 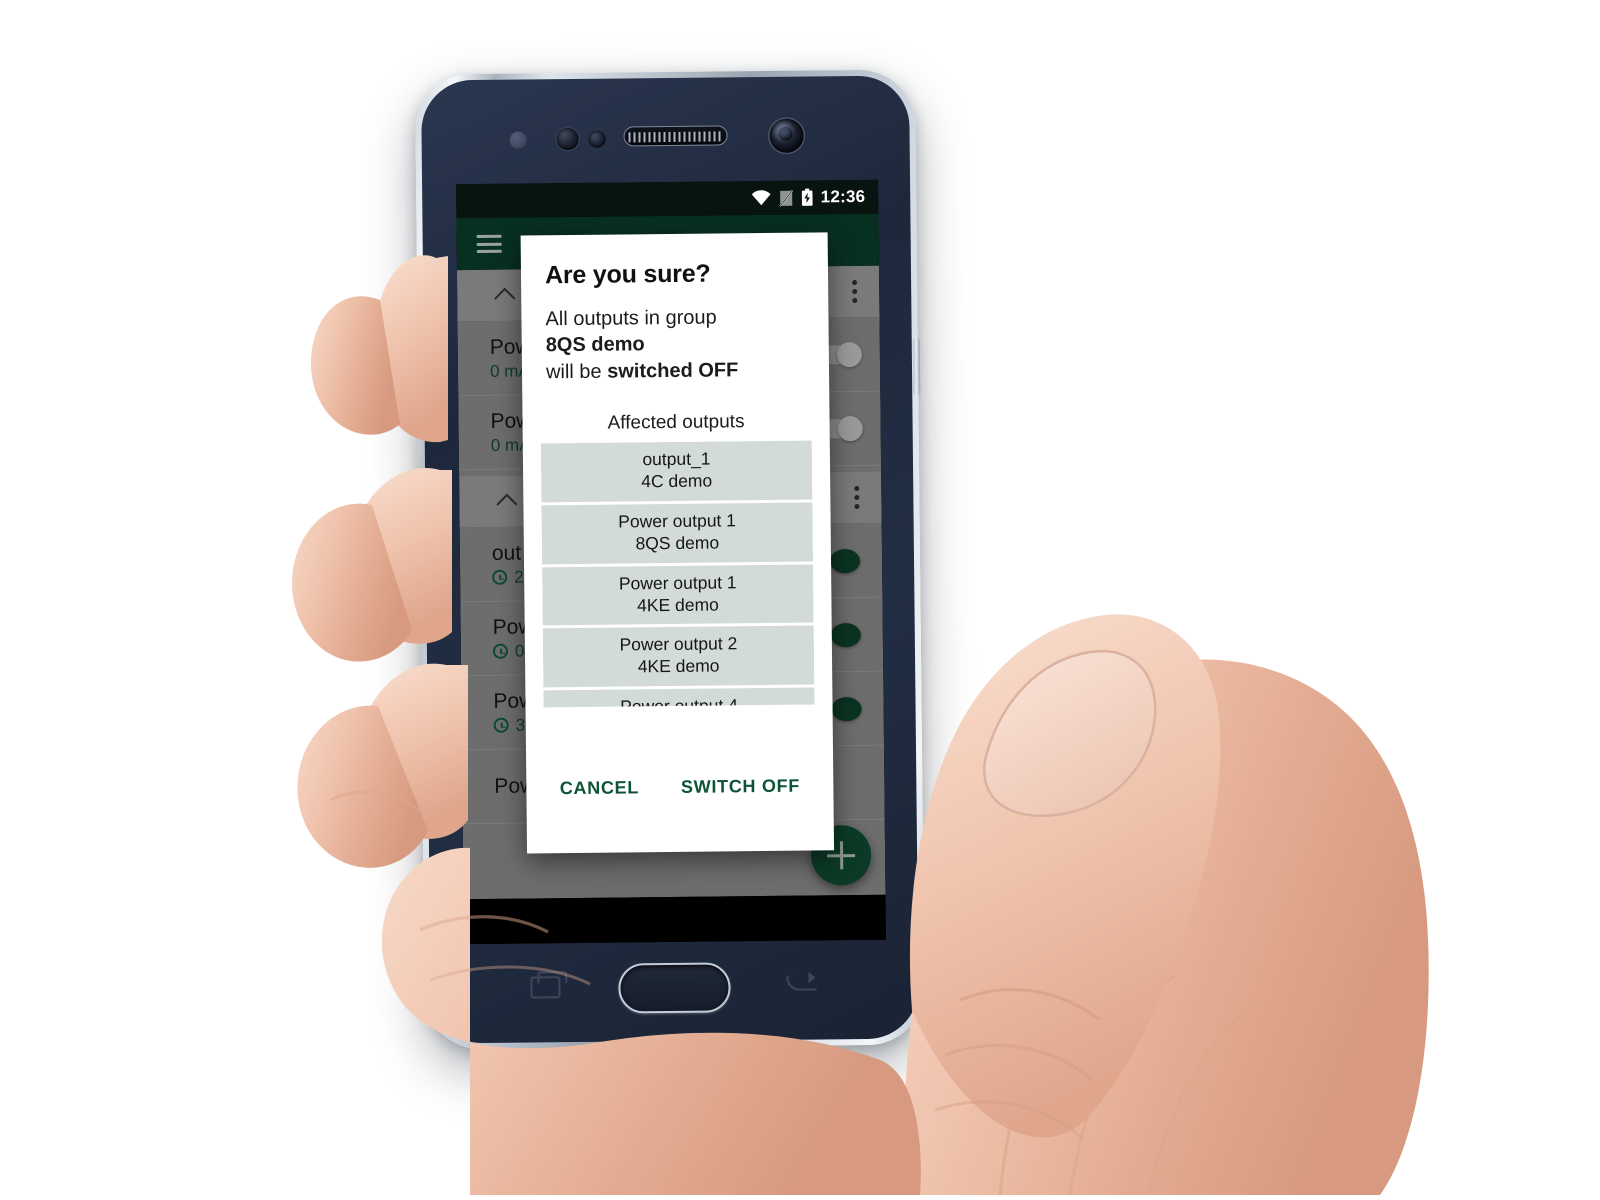 What do you see at coordinates (675, 136) in the screenshot?
I see `earpiece-speaker` at bounding box center [675, 136].